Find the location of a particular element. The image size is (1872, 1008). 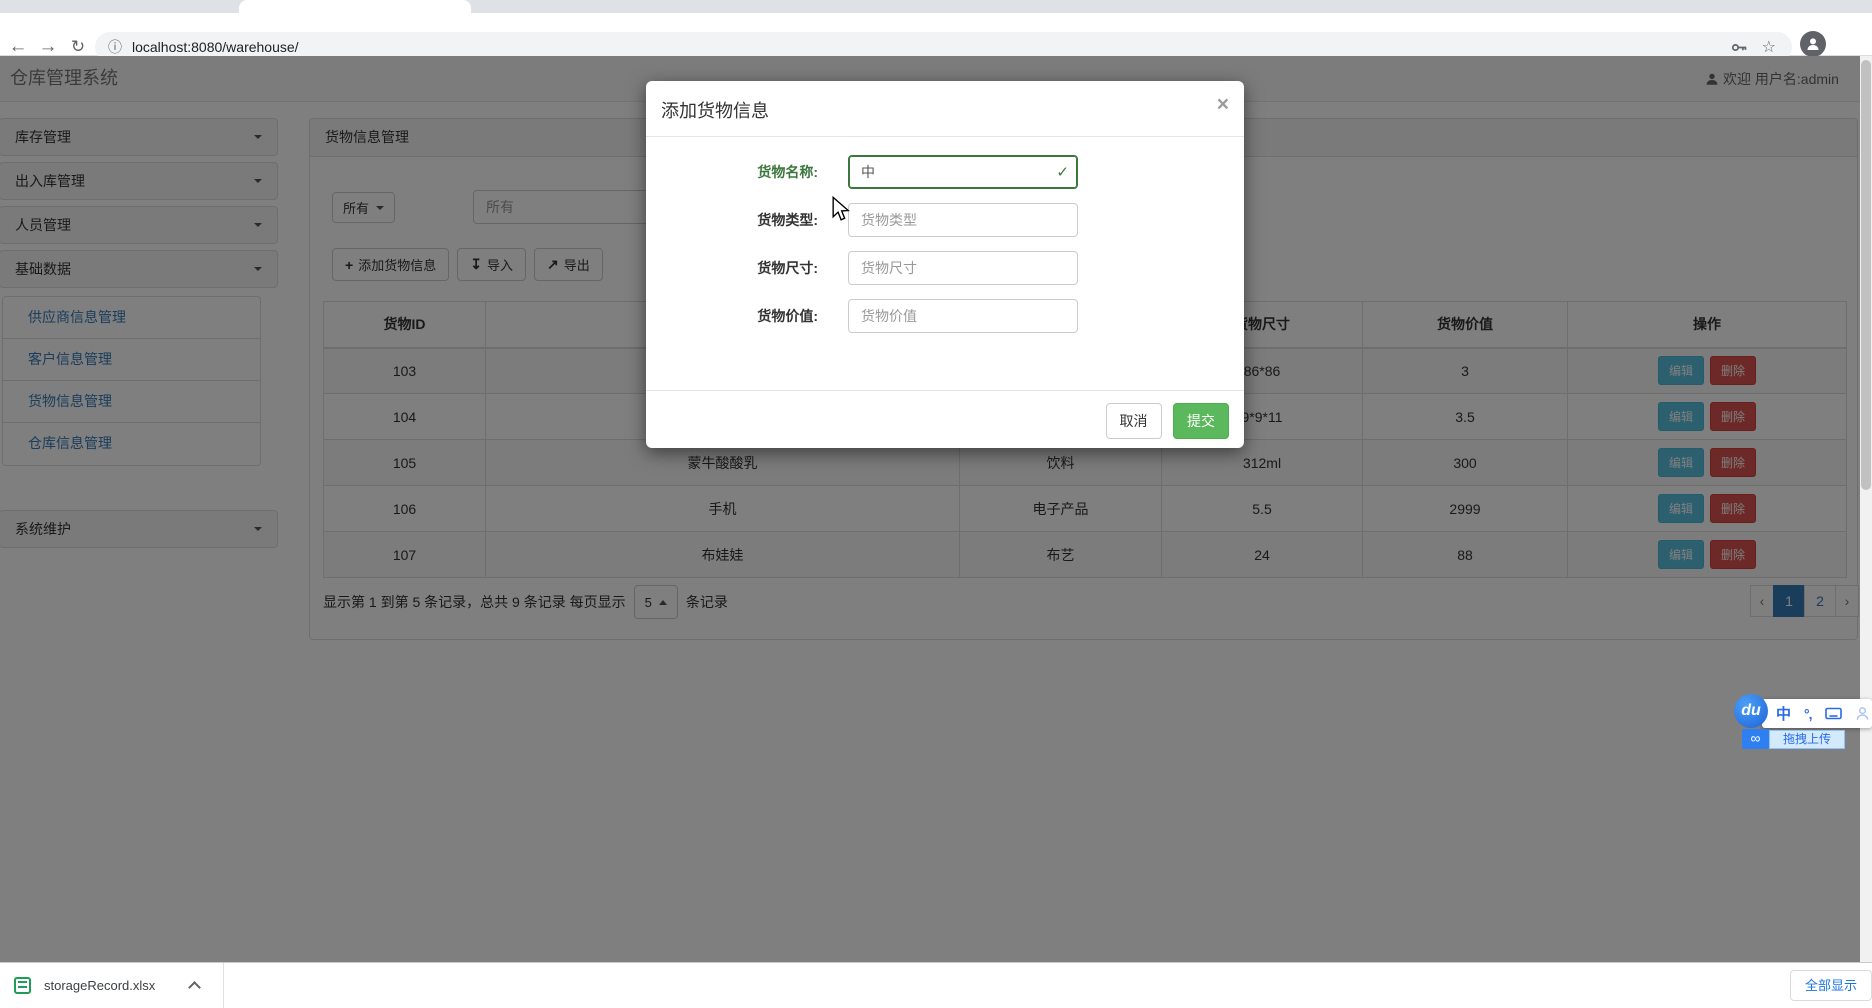

browser-tab-strip is located at coordinates (936, 6).